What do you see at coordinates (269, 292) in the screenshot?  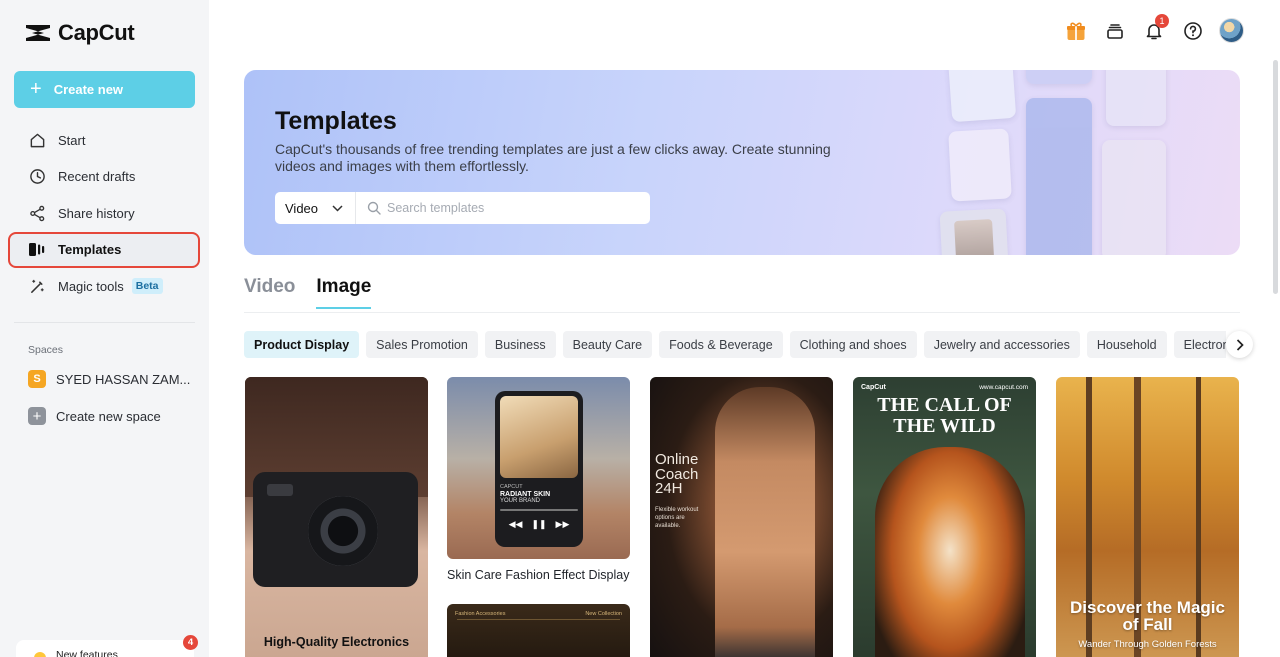 I see `tab-video: Video` at bounding box center [269, 292].